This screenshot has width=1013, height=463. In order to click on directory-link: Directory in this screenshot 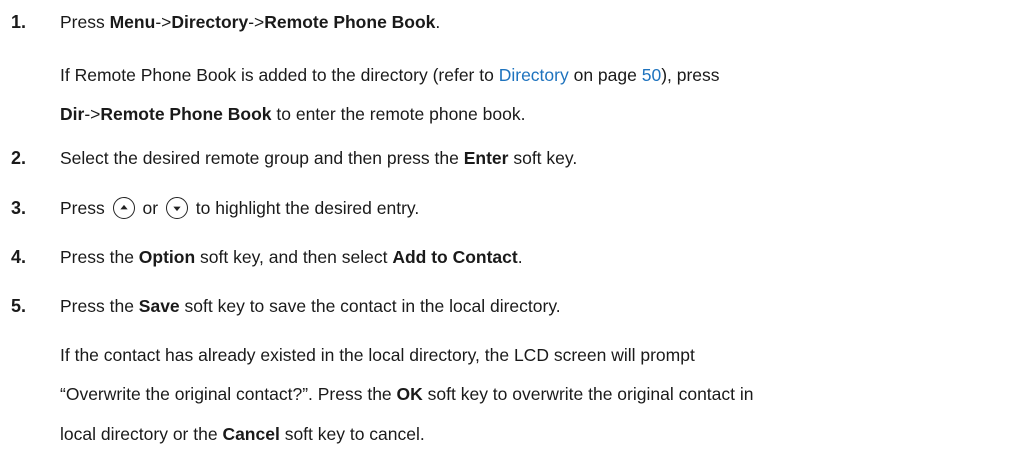, I will do `click(534, 75)`.